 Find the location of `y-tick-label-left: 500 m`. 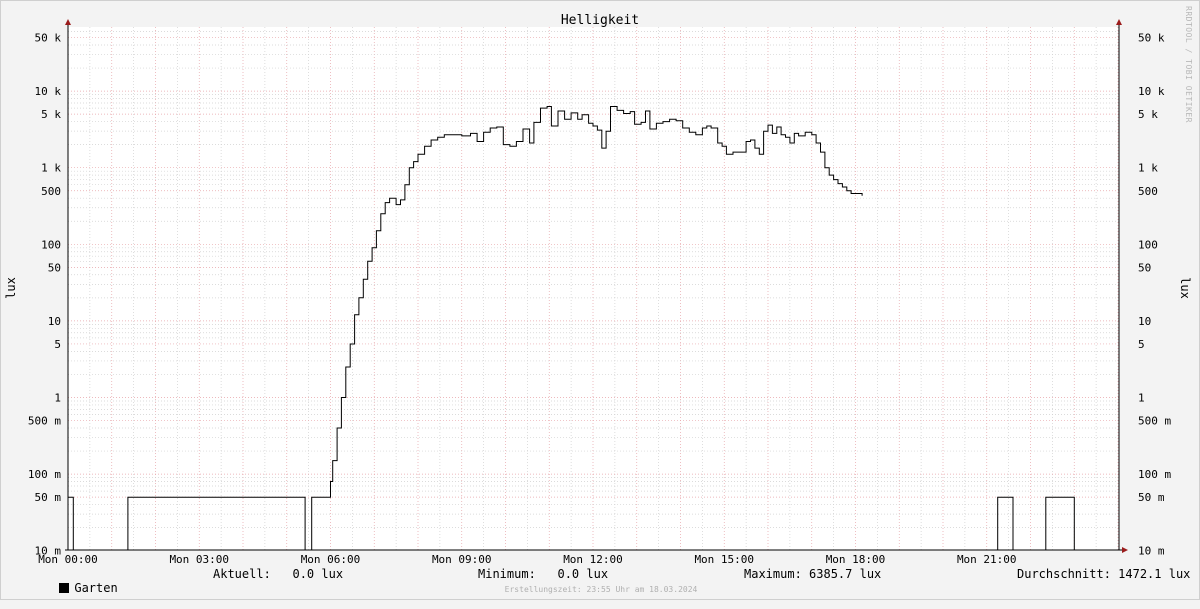

y-tick-label-left: 500 m is located at coordinates (44, 421).